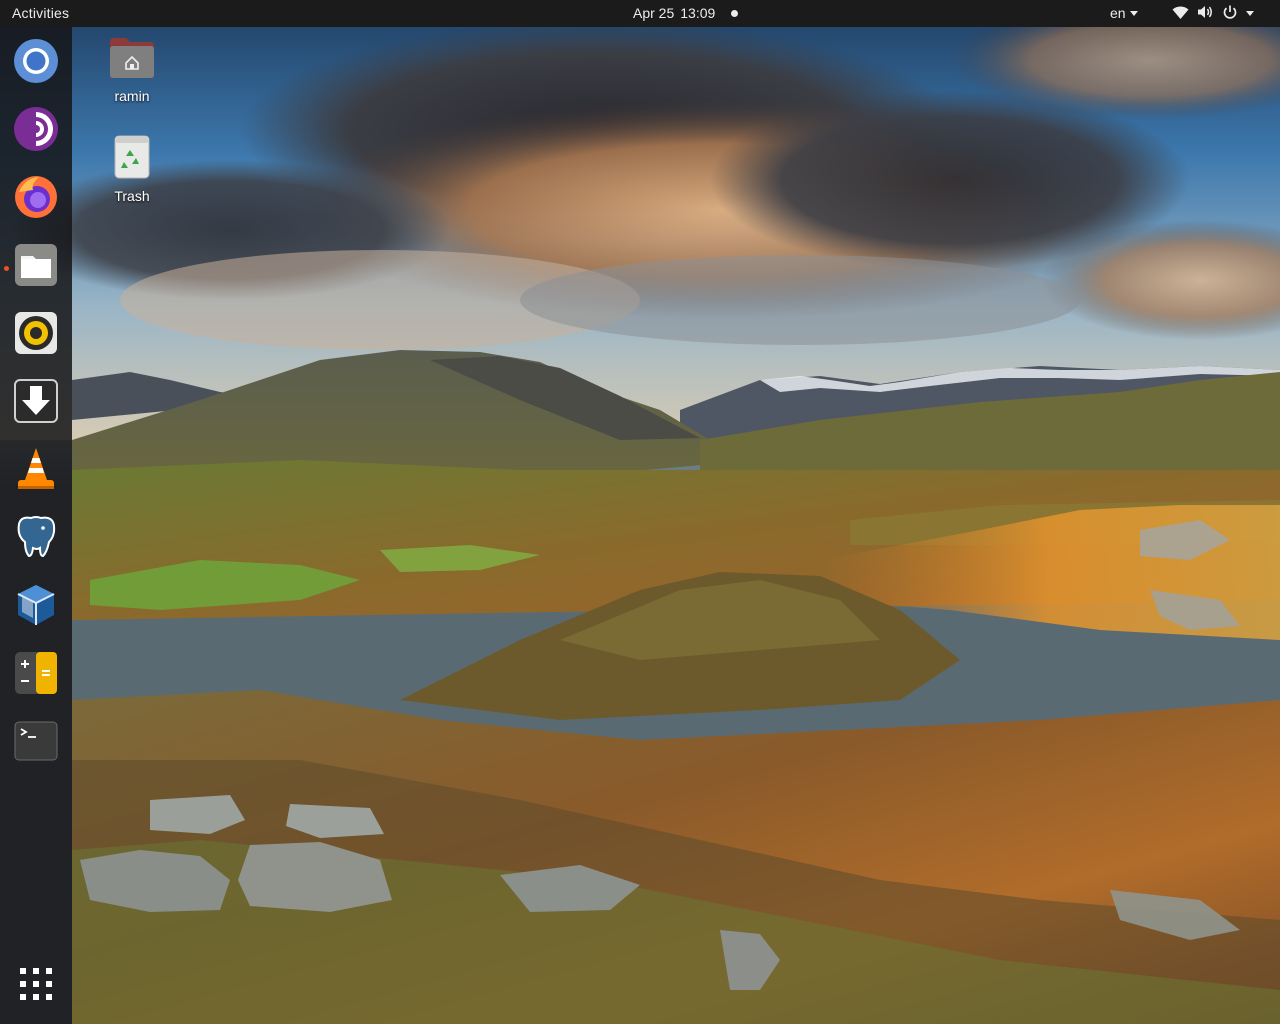 The height and width of the screenshot is (1024, 1280). I want to click on system-tray, so click(1213, 13).